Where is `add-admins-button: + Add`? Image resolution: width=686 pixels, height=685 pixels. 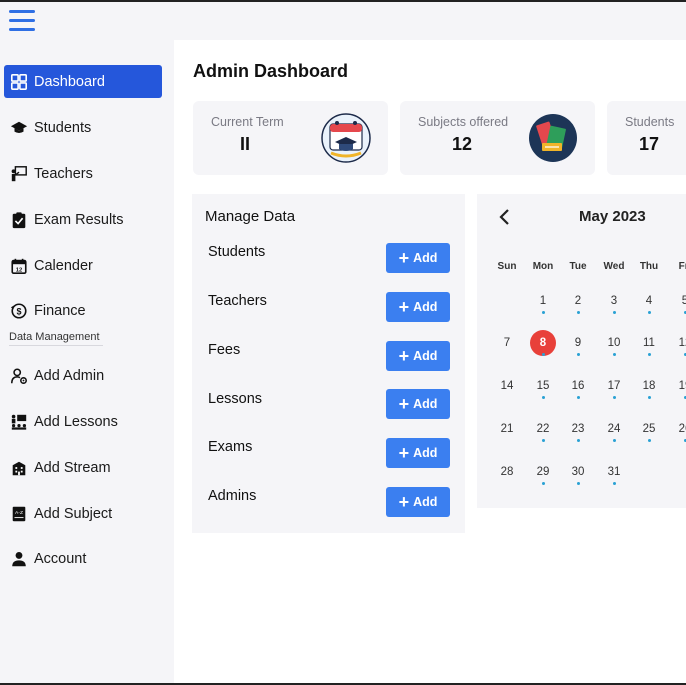 add-admins-button: + Add is located at coordinates (418, 502).